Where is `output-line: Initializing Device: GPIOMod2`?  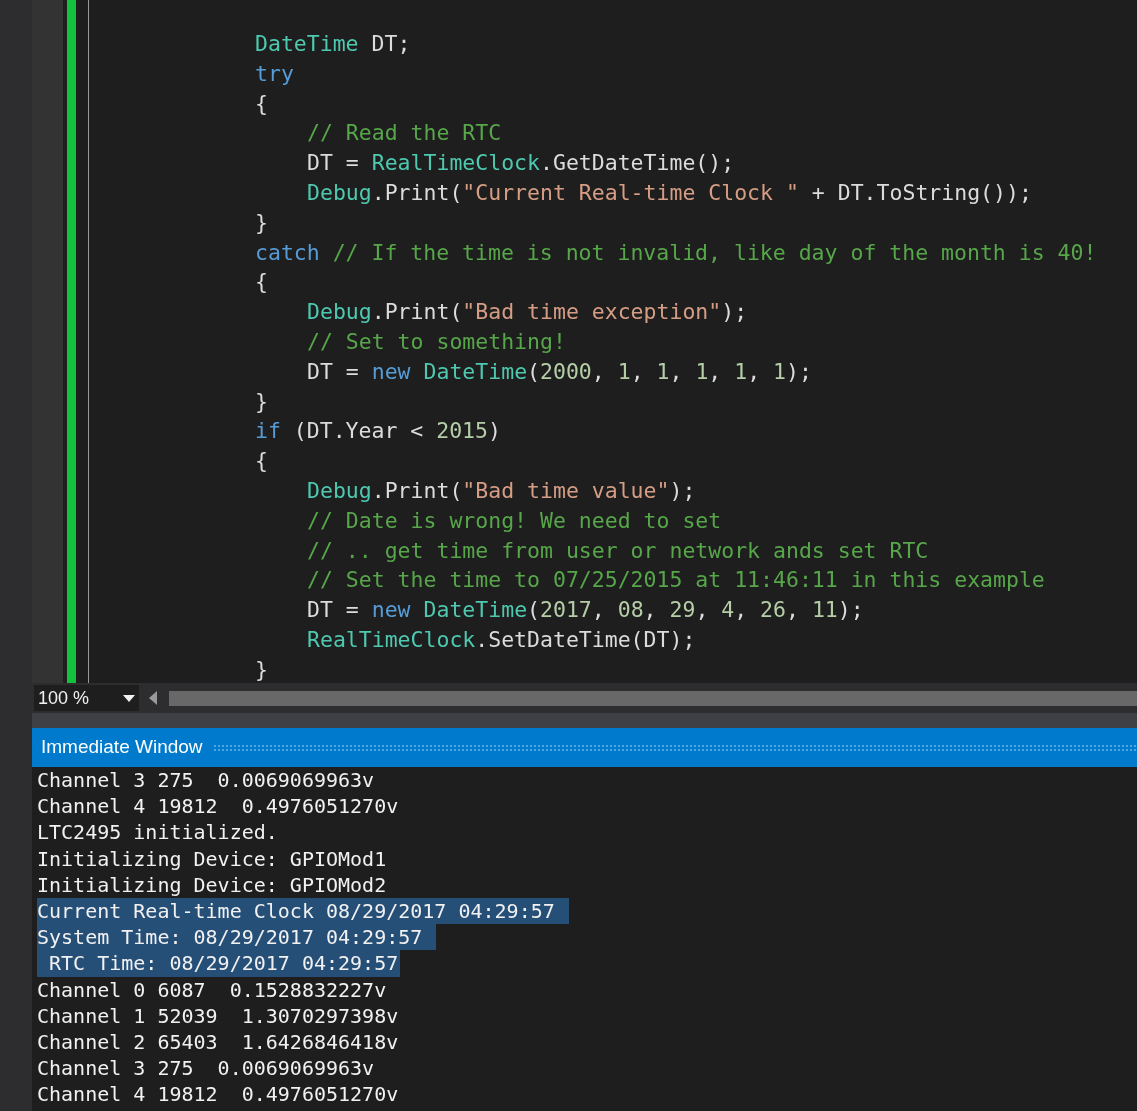 output-line: Initializing Device: GPIOMod2 is located at coordinates (212, 884).